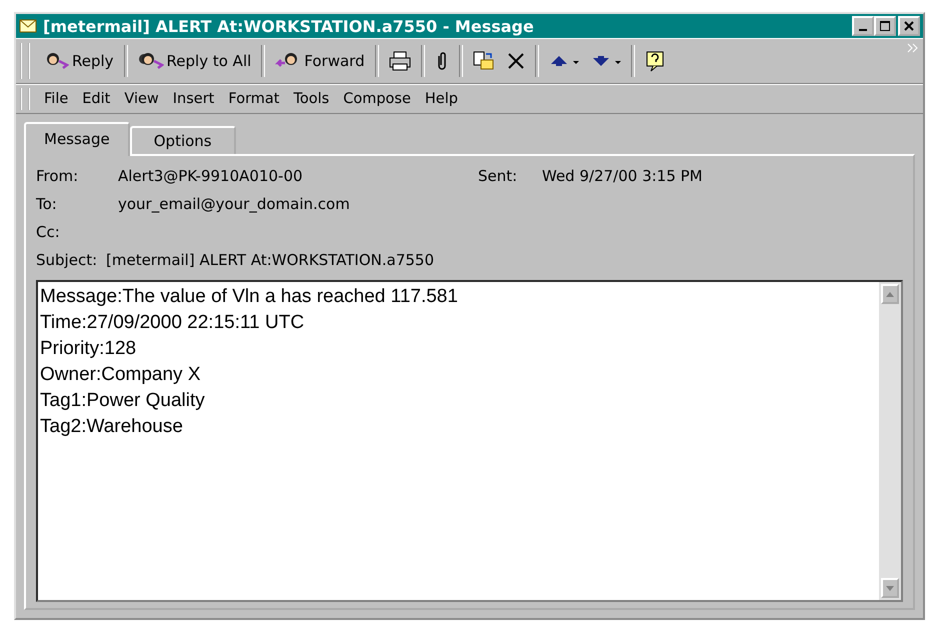 The height and width of the screenshot is (634, 941). Describe the element at coordinates (25, 61) in the screenshot. I see `toolbar-grip` at that location.